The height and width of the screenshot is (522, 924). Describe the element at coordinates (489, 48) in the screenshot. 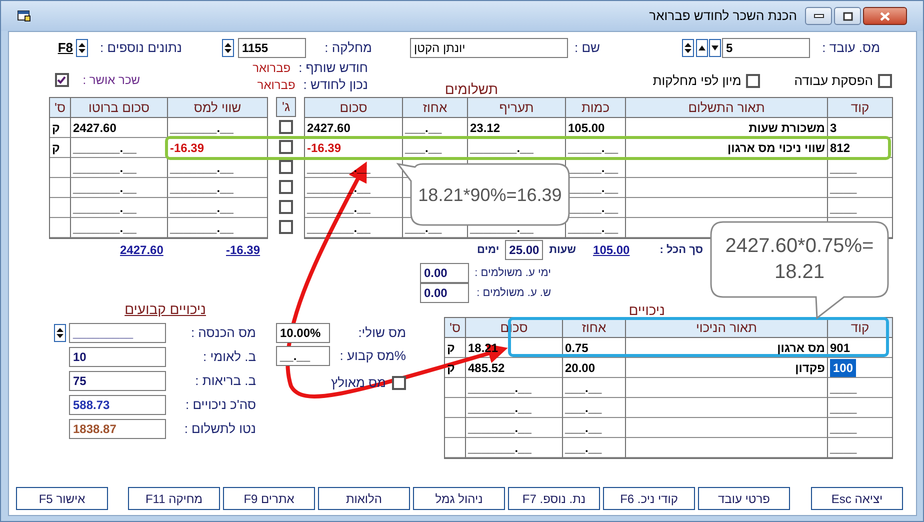

I see `input-field: יונתן הקטן` at that location.